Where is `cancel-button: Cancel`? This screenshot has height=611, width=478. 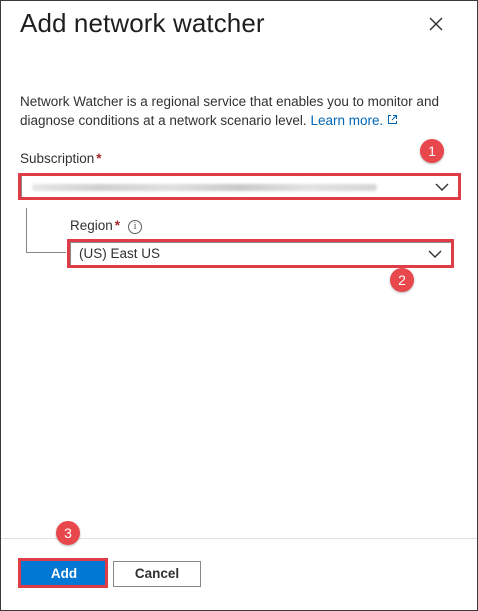 cancel-button: Cancel is located at coordinates (157, 574).